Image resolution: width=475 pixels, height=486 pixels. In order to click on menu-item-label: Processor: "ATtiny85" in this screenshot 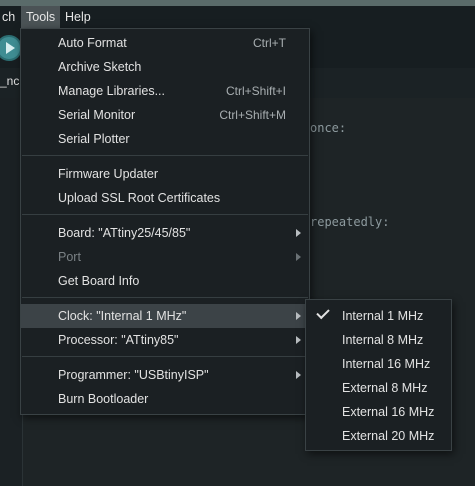, I will do `click(118, 340)`.